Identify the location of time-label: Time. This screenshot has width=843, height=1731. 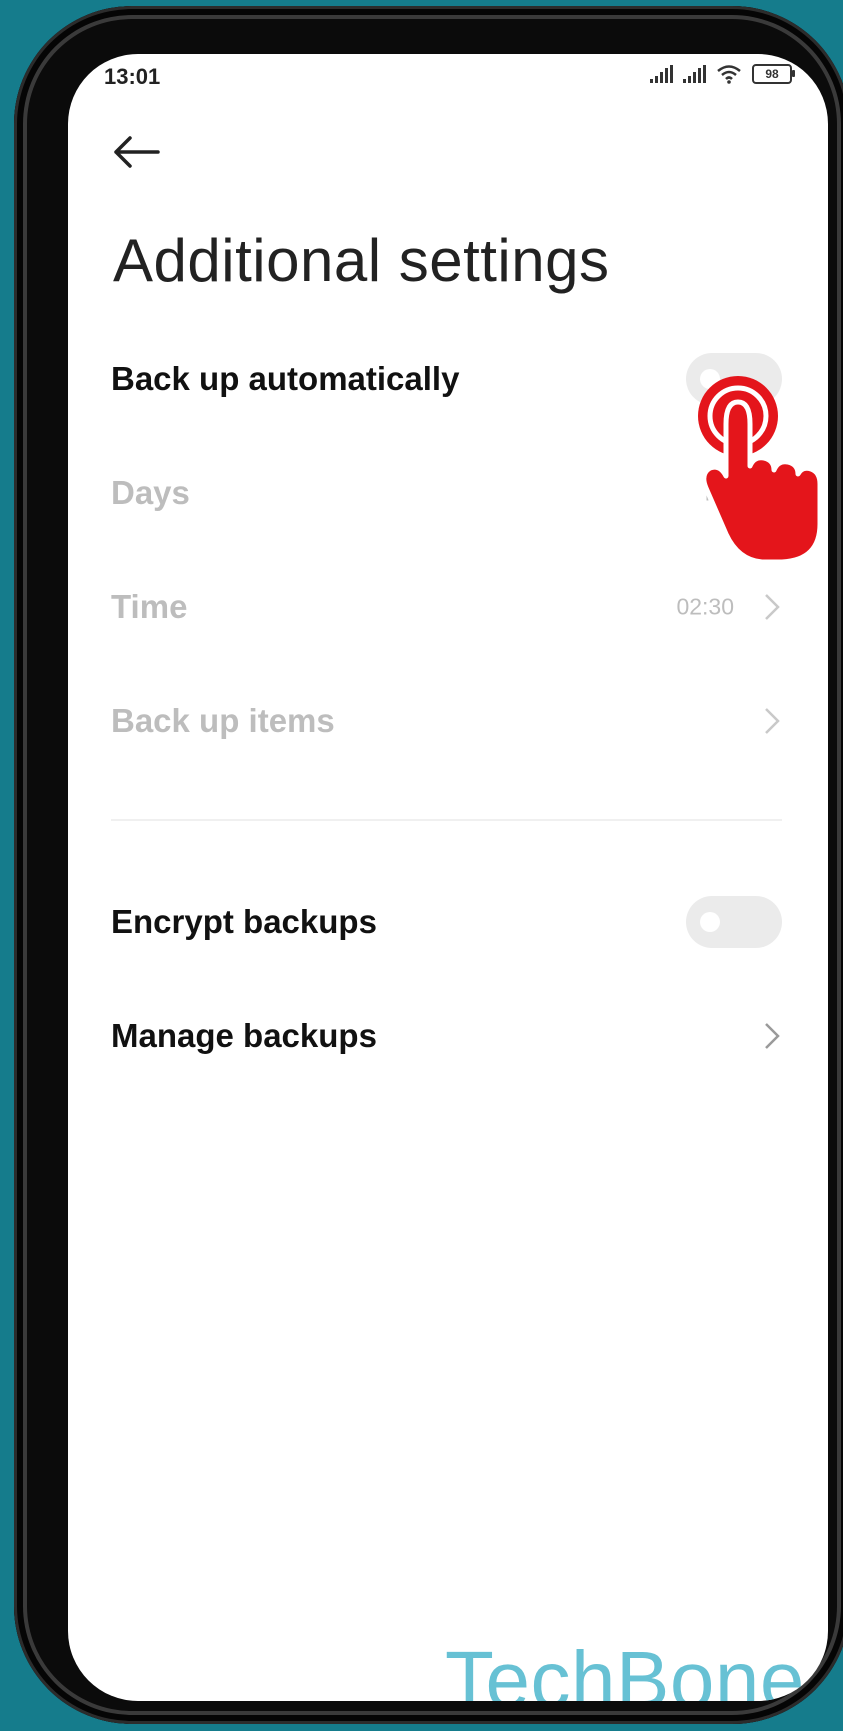
(149, 606).